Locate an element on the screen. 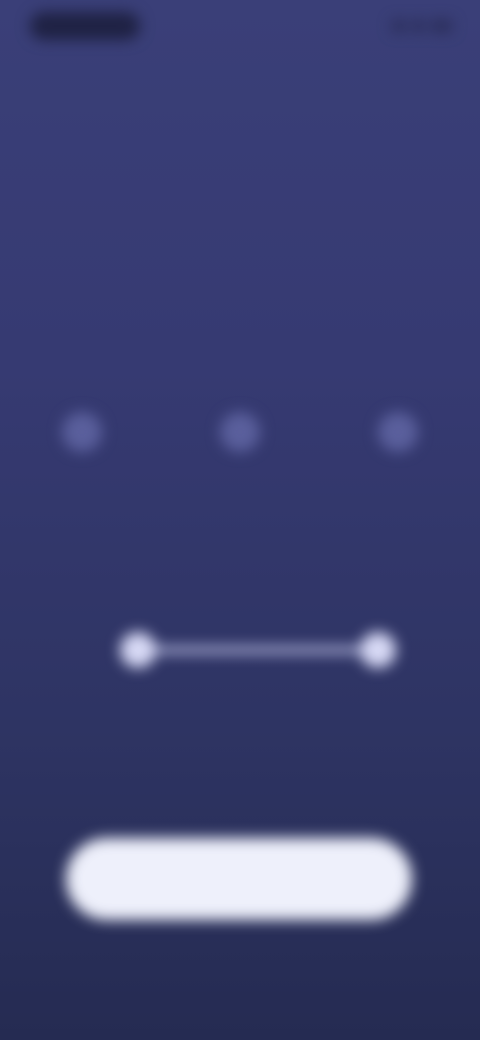  range-slider is located at coordinates (258, 650).